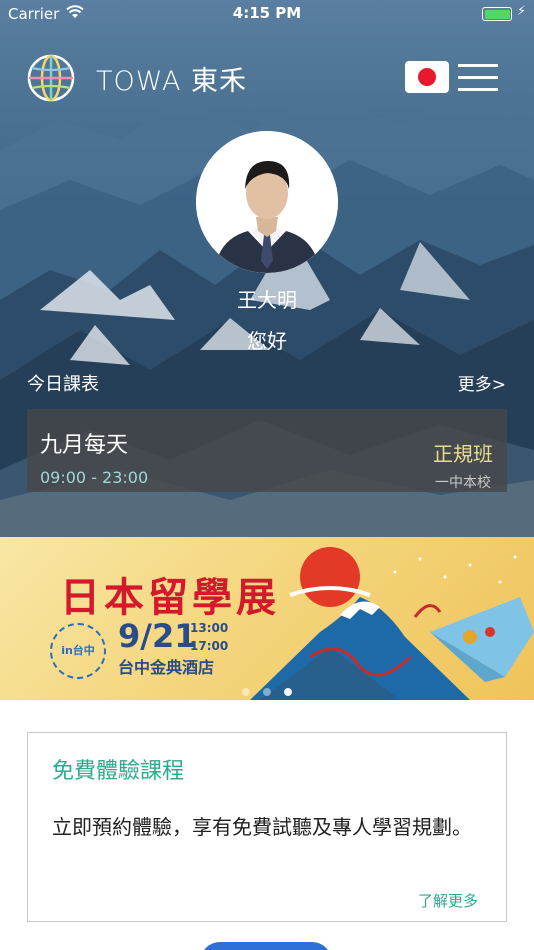 The image size is (534, 950). What do you see at coordinates (427, 77) in the screenshot?
I see `japan-flag-icon` at bounding box center [427, 77].